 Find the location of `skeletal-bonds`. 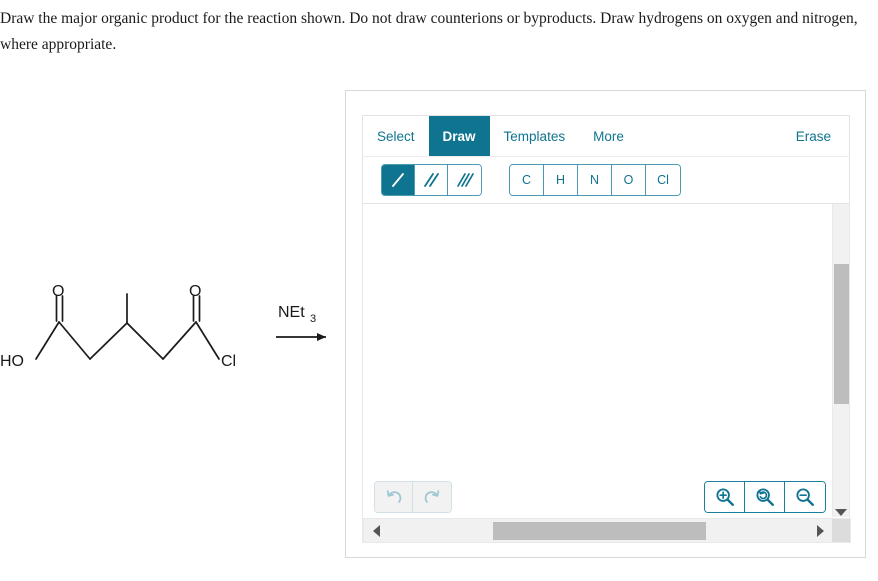

skeletal-bonds is located at coordinates (127, 326).